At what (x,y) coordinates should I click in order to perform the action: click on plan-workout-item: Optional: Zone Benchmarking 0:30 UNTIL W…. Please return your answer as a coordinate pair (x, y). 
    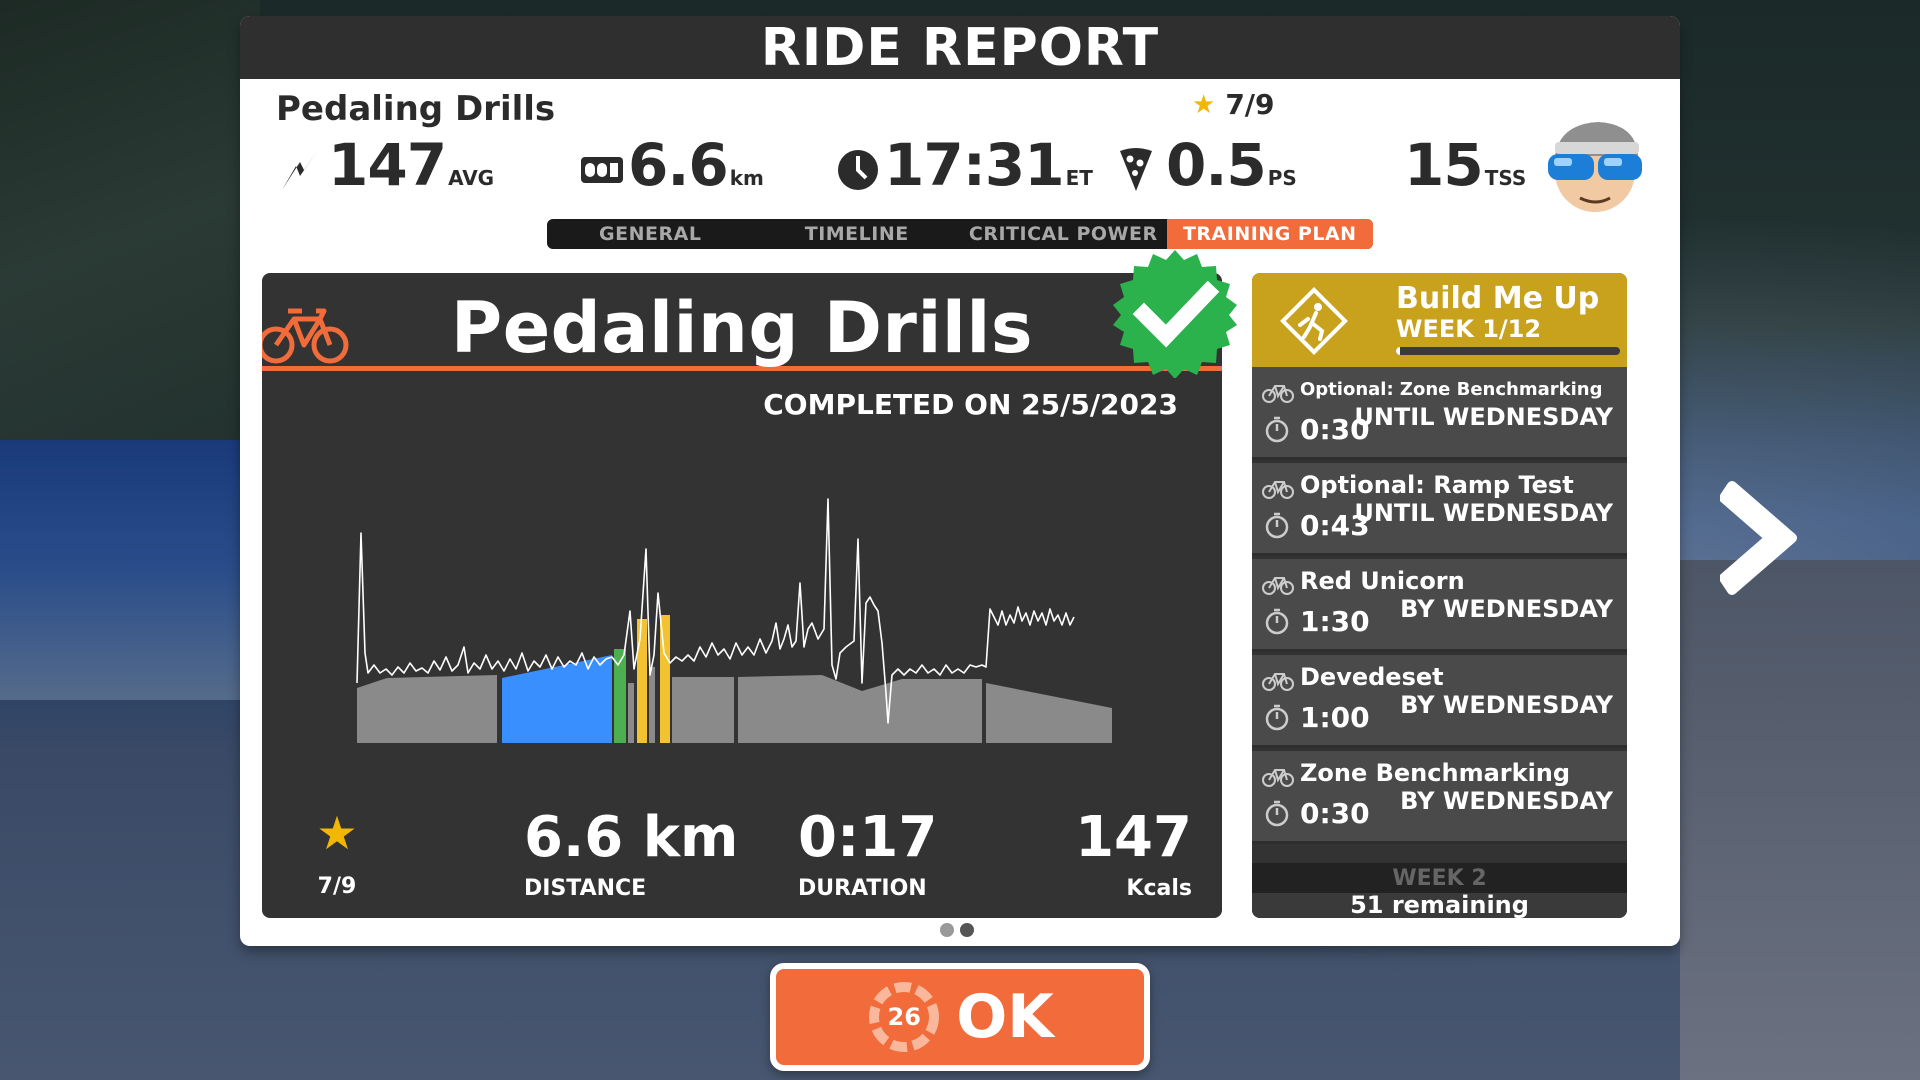
    Looking at the image, I should click on (1439, 413).